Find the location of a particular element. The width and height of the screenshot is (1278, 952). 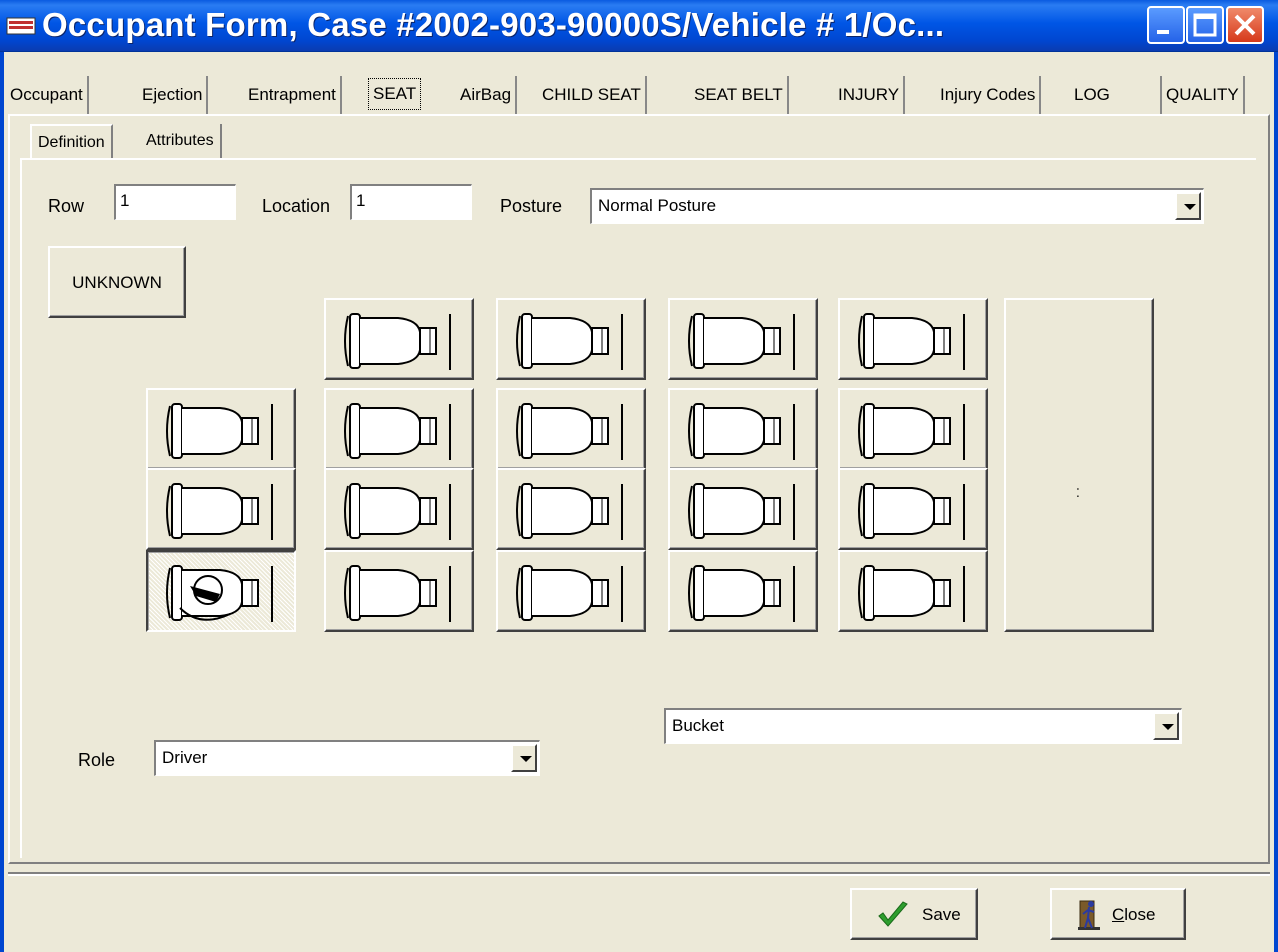

rear-area-button: ⁚ is located at coordinates (1079, 465).